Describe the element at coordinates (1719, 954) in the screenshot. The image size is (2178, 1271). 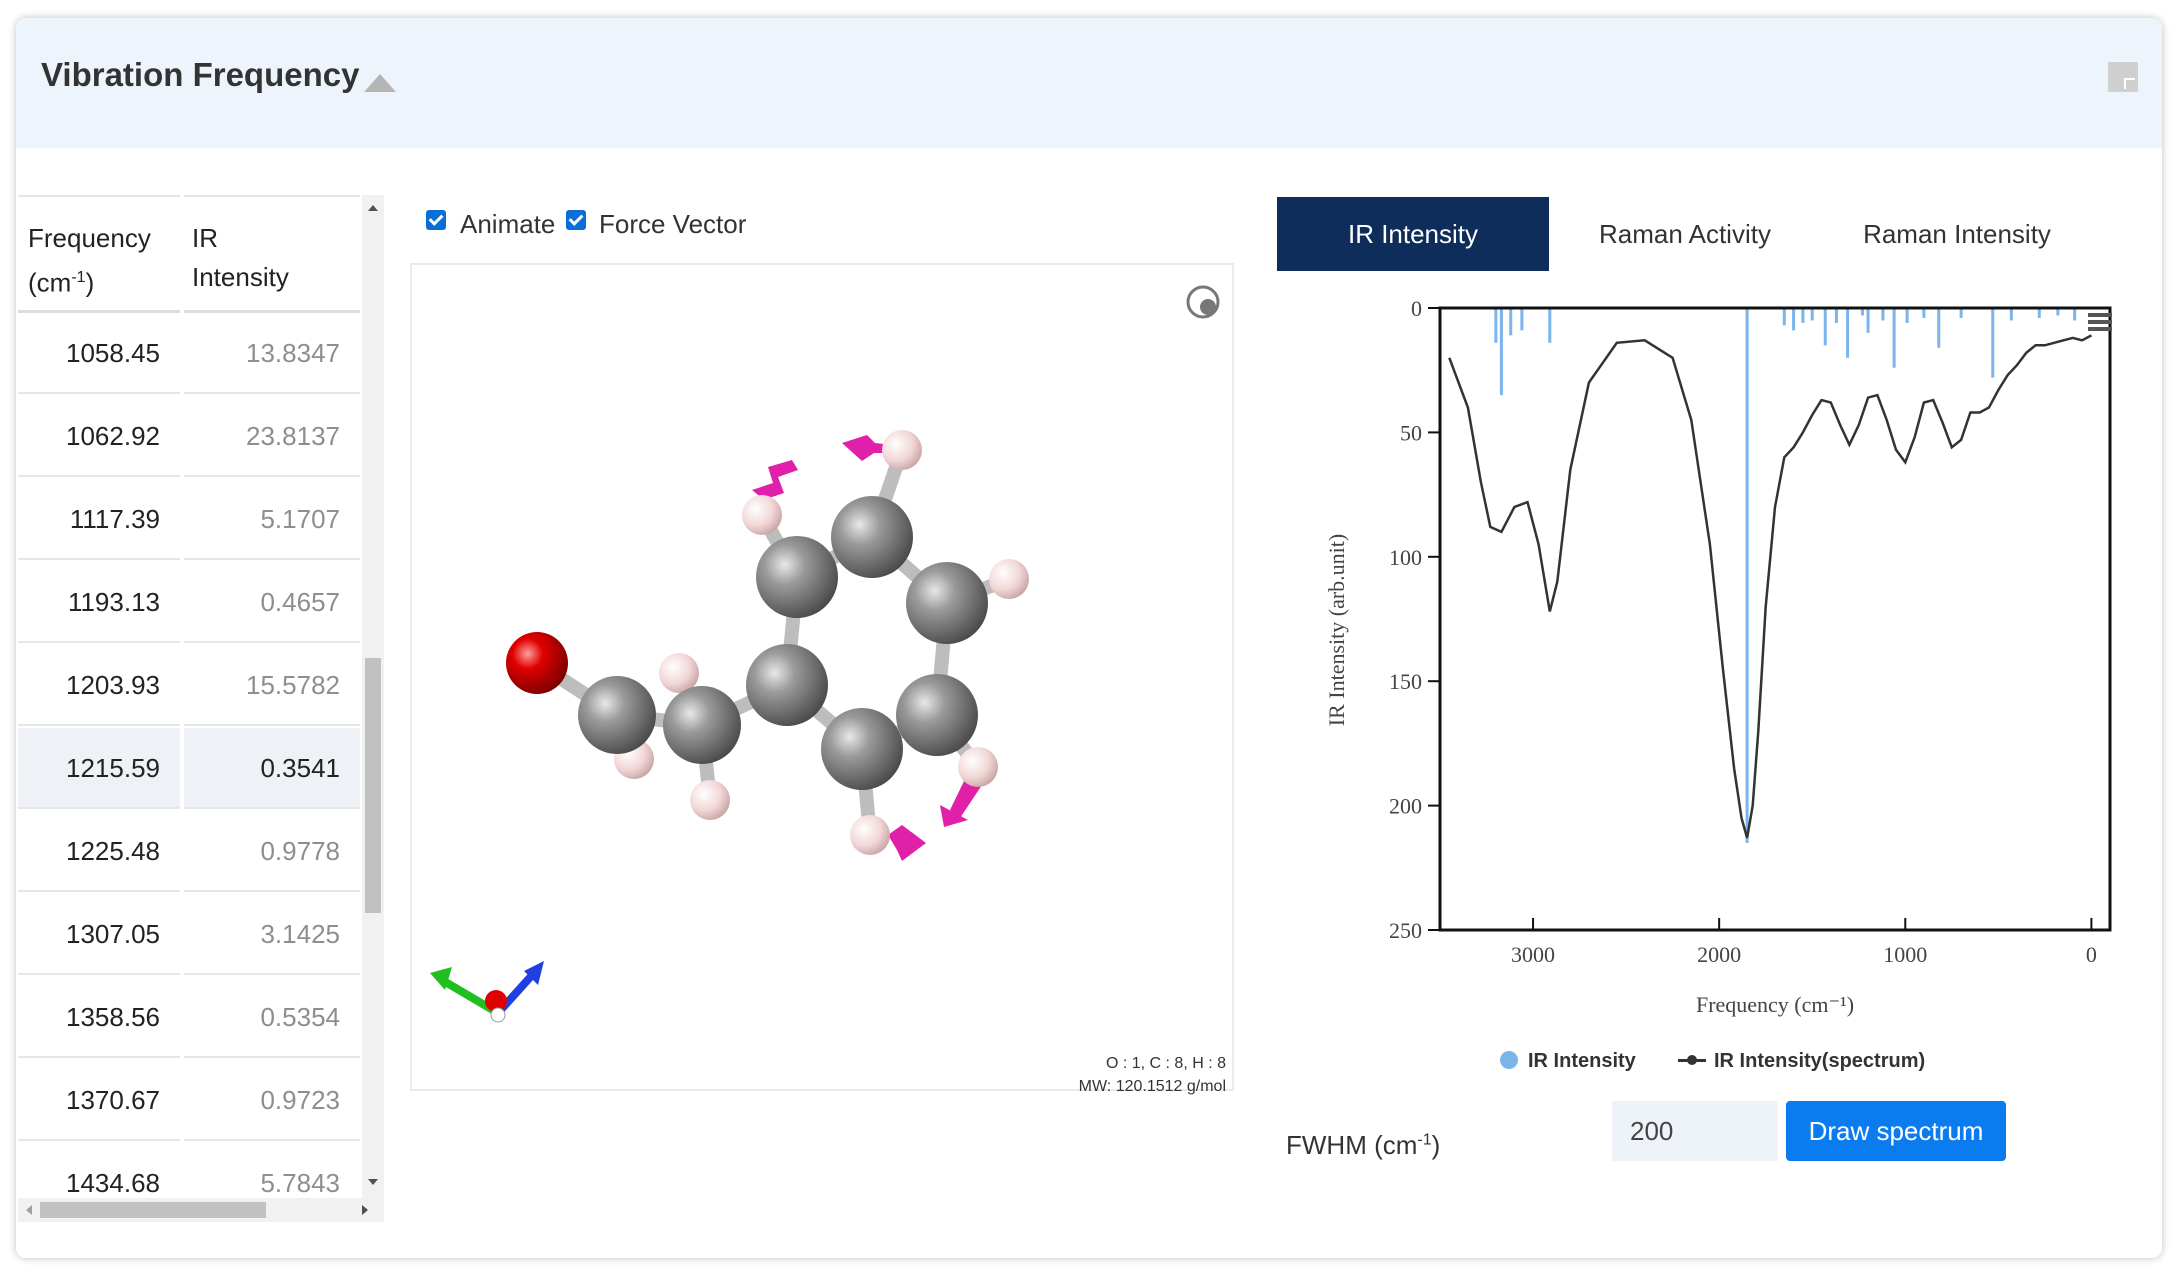
I see `x-tick-label: 2000` at that location.